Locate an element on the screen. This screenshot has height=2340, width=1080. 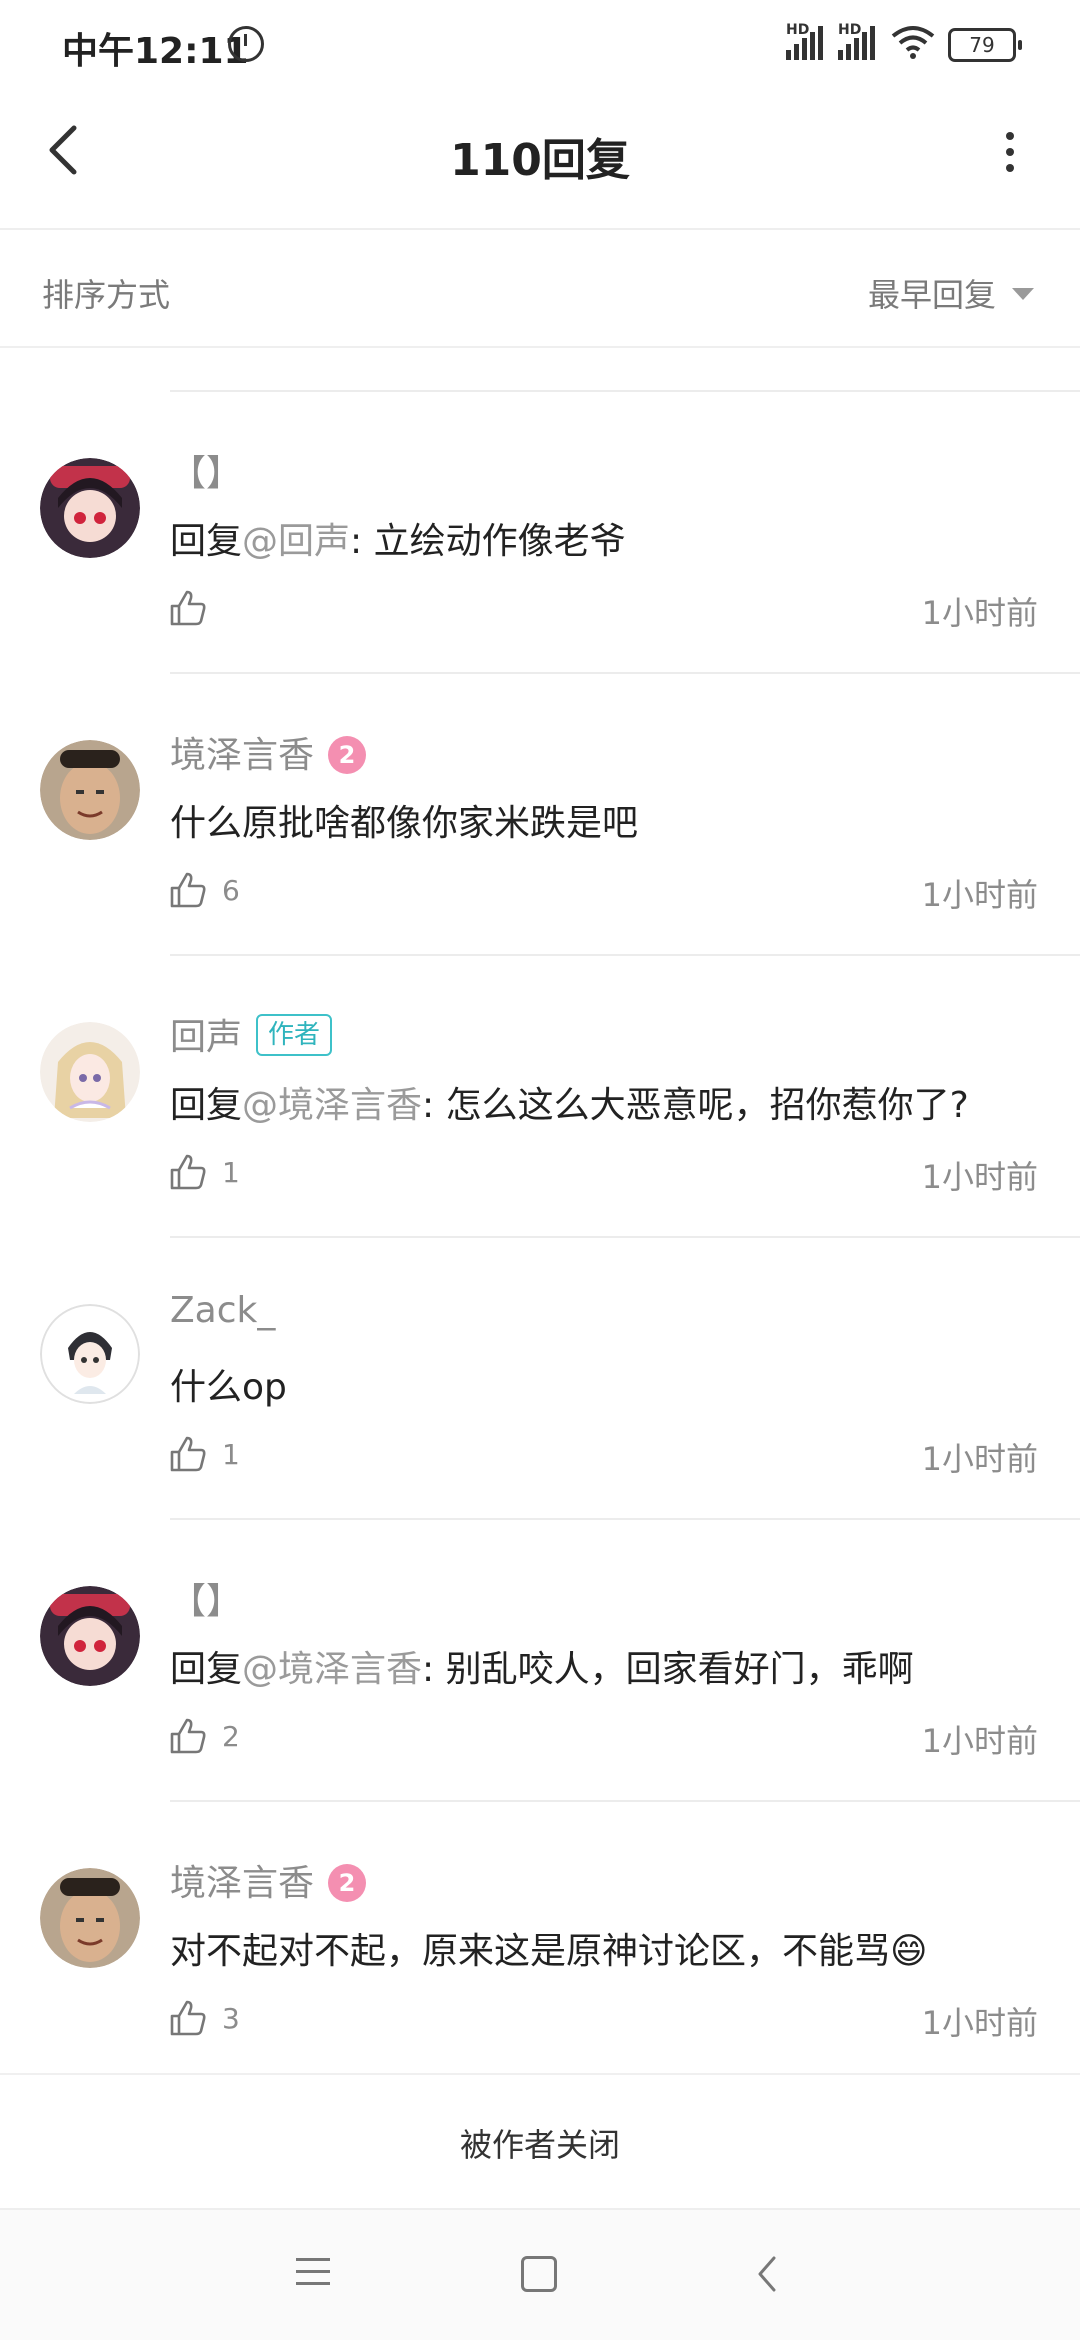
sort-dropdown: 最早回复 is located at coordinates (932, 293).